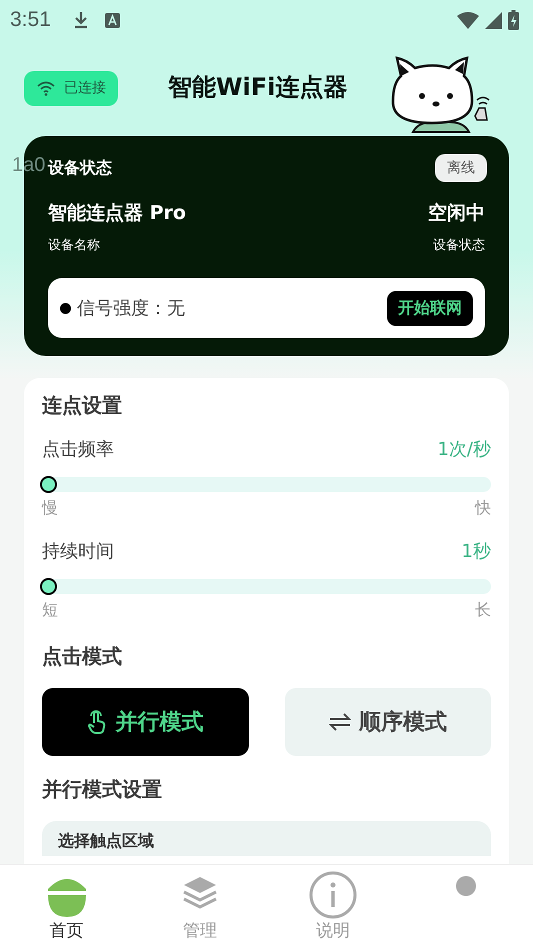 This screenshot has width=533, height=949. What do you see at coordinates (459, 245) in the screenshot?
I see `field-label: 设备状态` at bounding box center [459, 245].